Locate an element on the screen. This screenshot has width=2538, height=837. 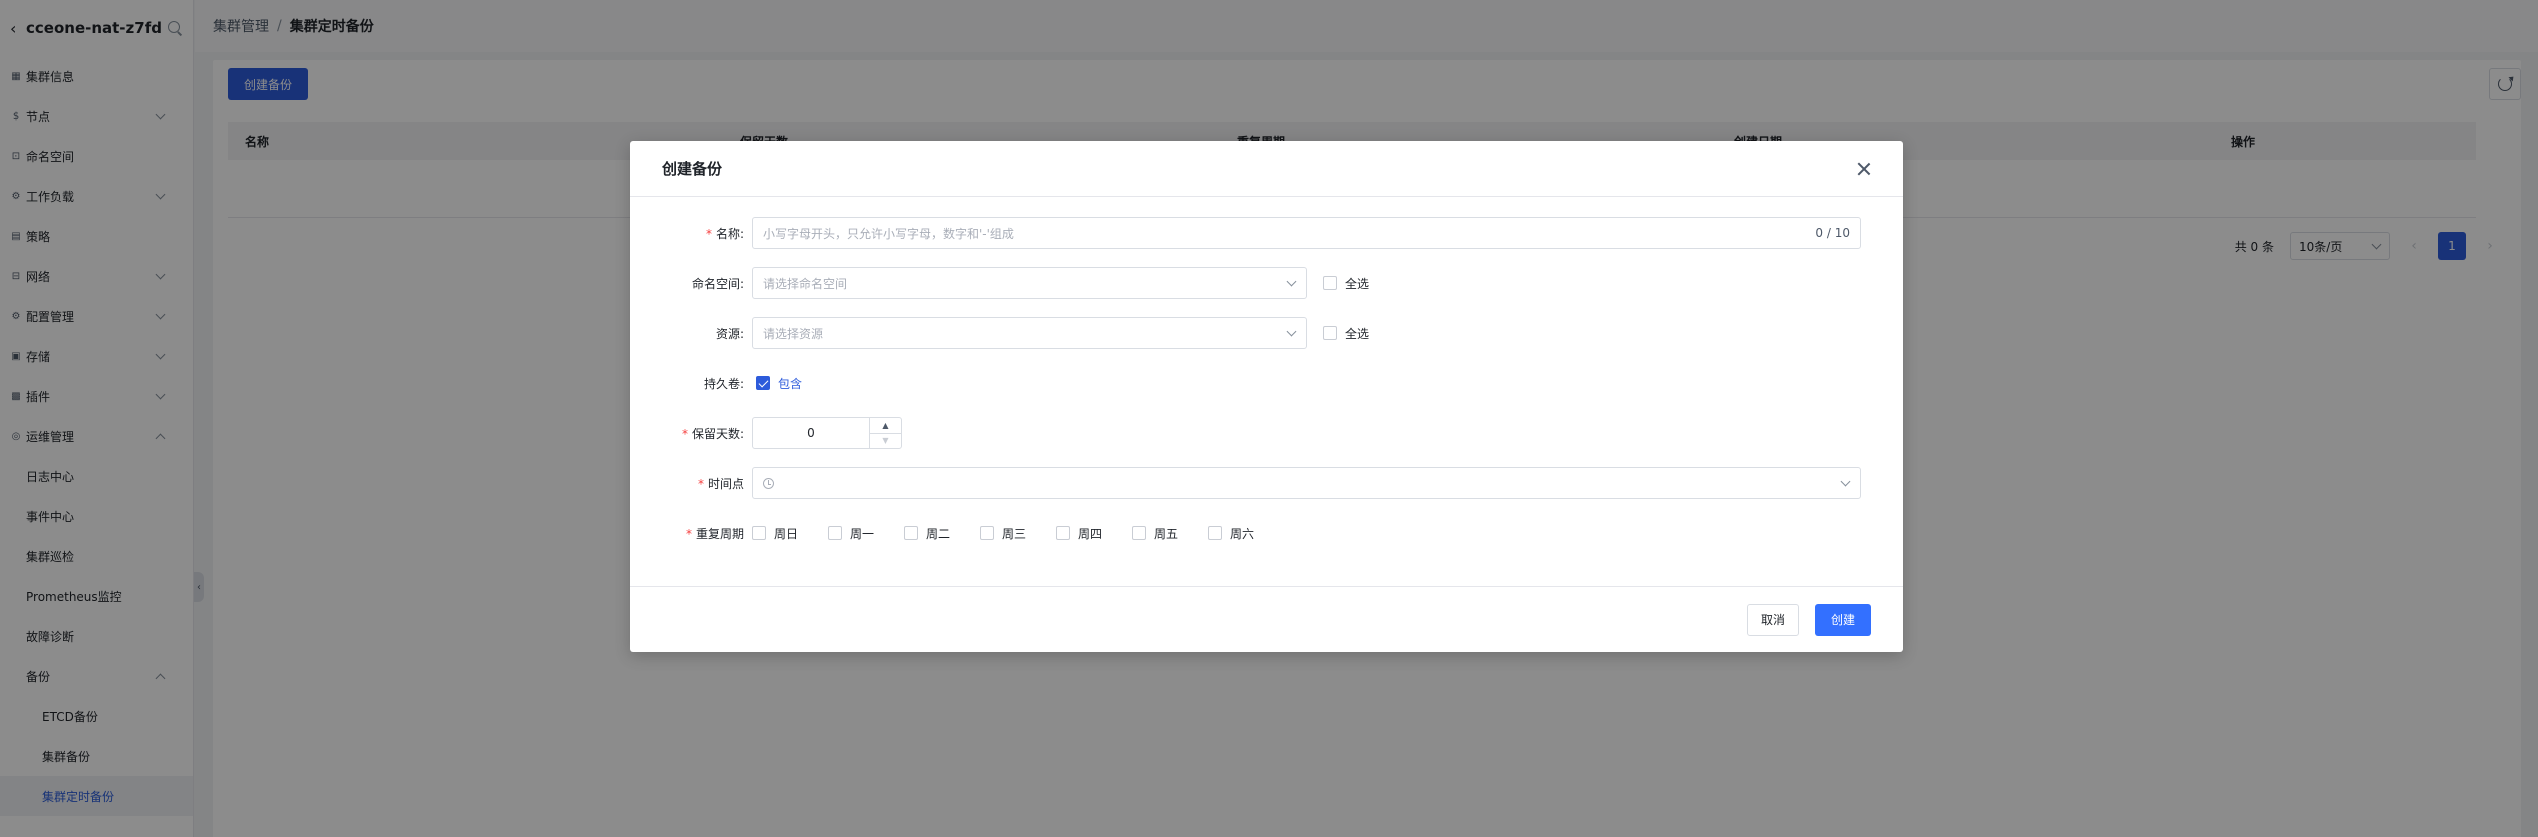
retain-days-stepper: 0 ▲ ▼ is located at coordinates (827, 433).